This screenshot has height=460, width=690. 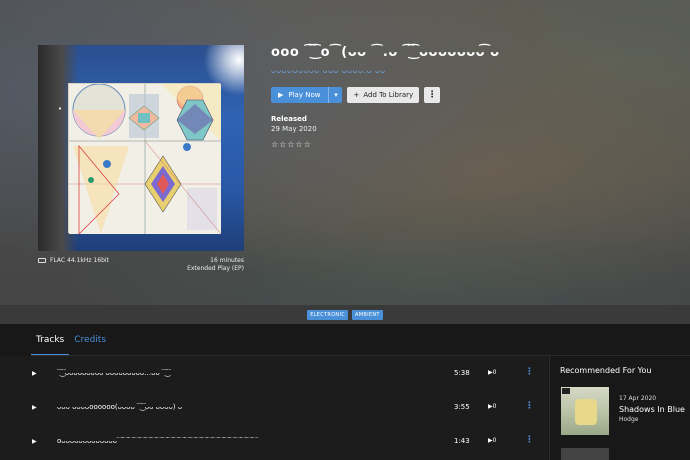 What do you see at coordinates (119, 407) in the screenshot?
I see `track-title: ᴗᴗᴗ ᴗᴗᴗᴗoooooo(ᴗᴗᴗᴗ ⁀͜͡ ᴗᴗ ᴗᴗᴗᴗ) ᴗ` at bounding box center [119, 407].